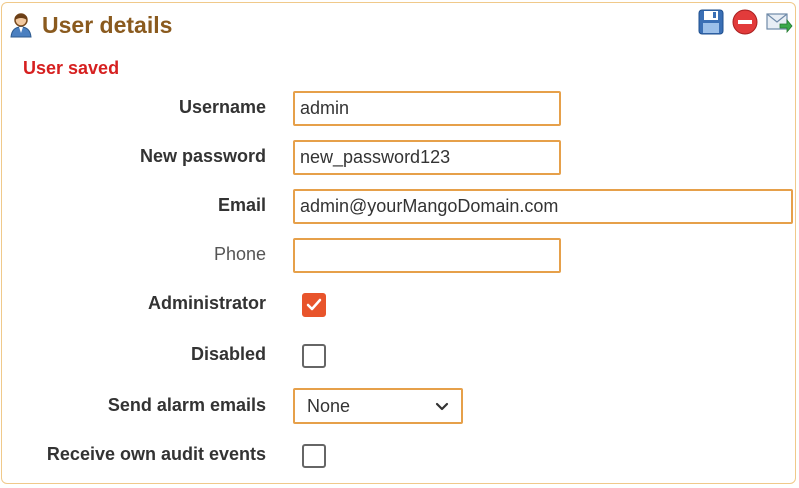  Describe the element at coordinates (329, 405) in the screenshot. I see `send-alarm-emails-value: None` at that location.